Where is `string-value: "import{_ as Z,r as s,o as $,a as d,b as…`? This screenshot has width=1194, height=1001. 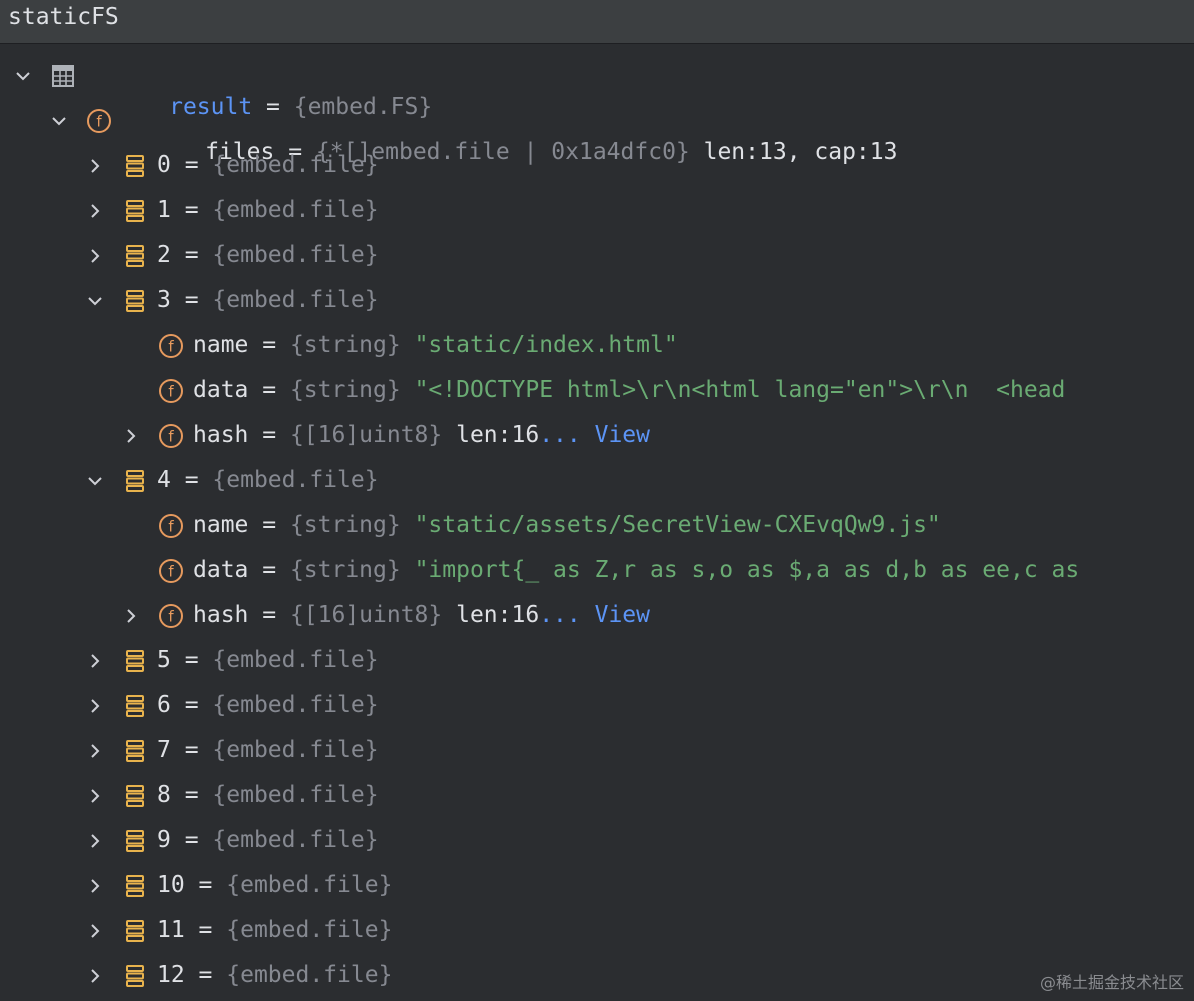 string-value: "import{_ as Z,r as s,o as $,a as d,b as… is located at coordinates (740, 570).